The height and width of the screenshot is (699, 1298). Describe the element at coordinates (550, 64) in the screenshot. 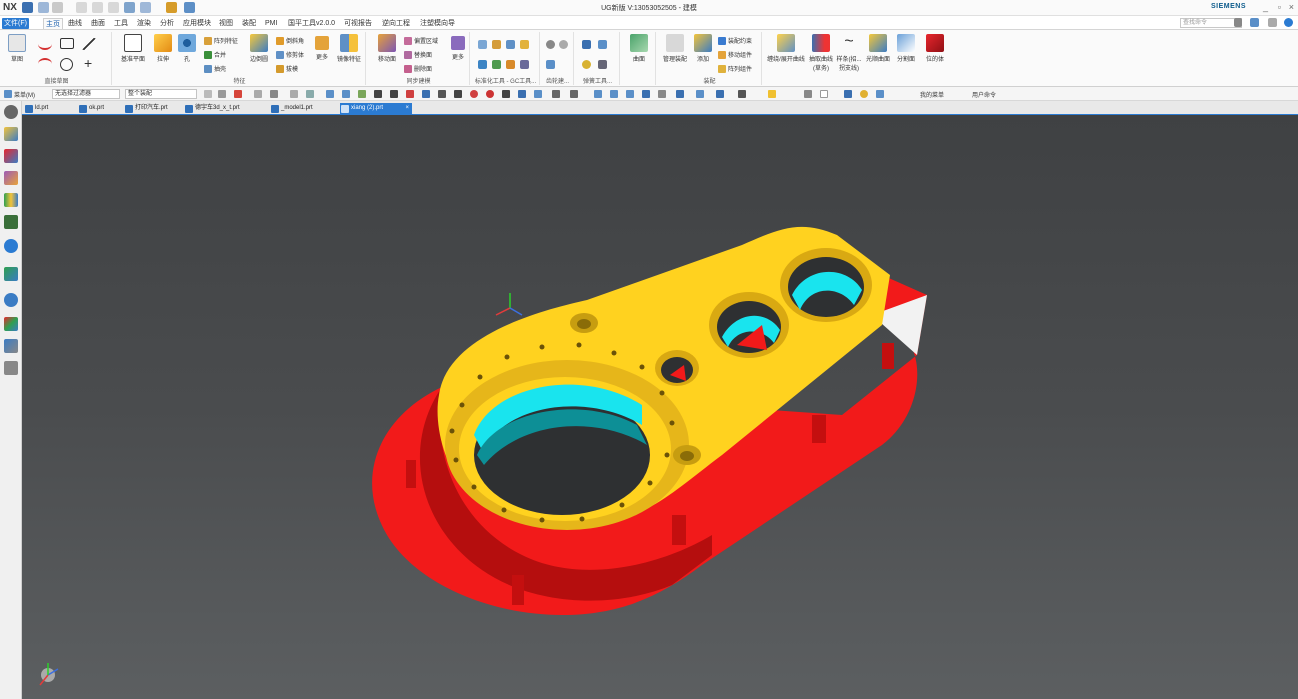

I see `gear-3-icon` at that location.